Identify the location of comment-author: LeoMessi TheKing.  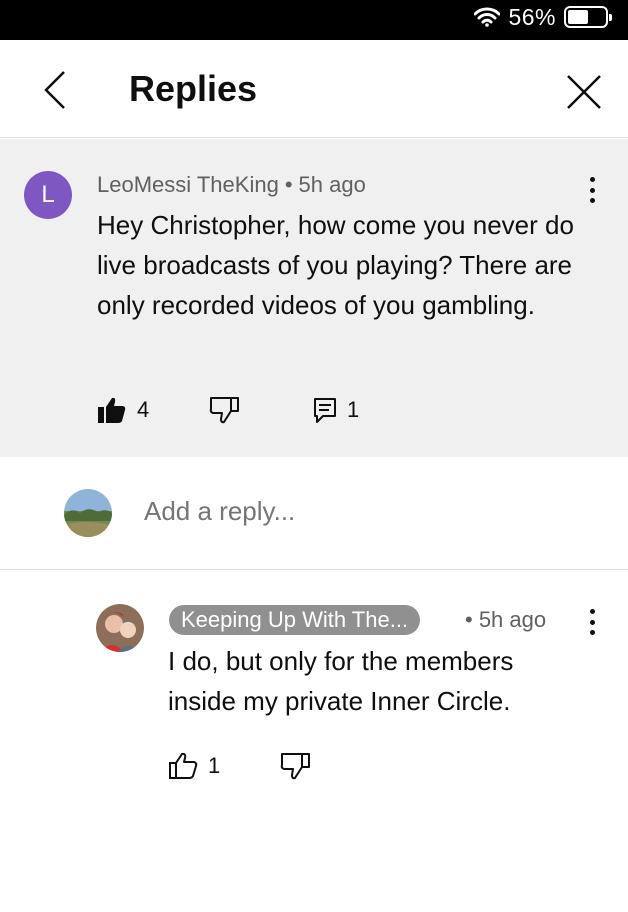
(188, 184).